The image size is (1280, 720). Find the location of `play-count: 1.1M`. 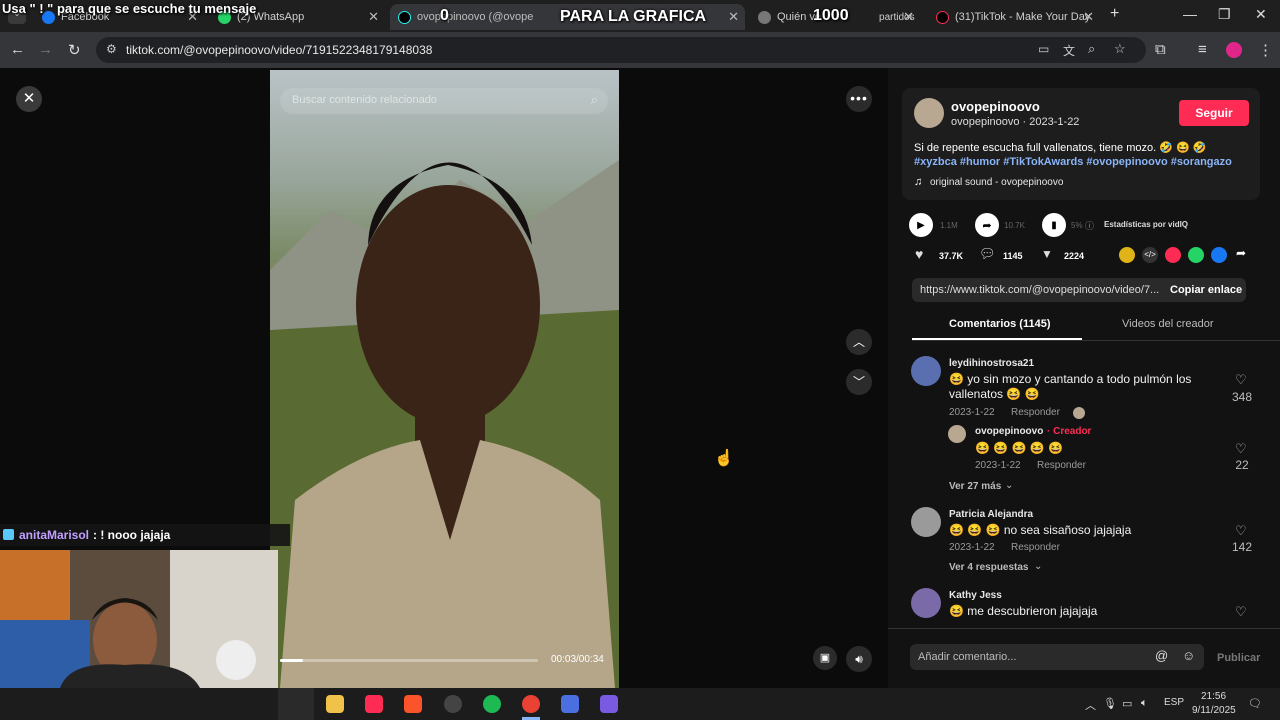

play-count: 1.1M is located at coordinates (949, 225).